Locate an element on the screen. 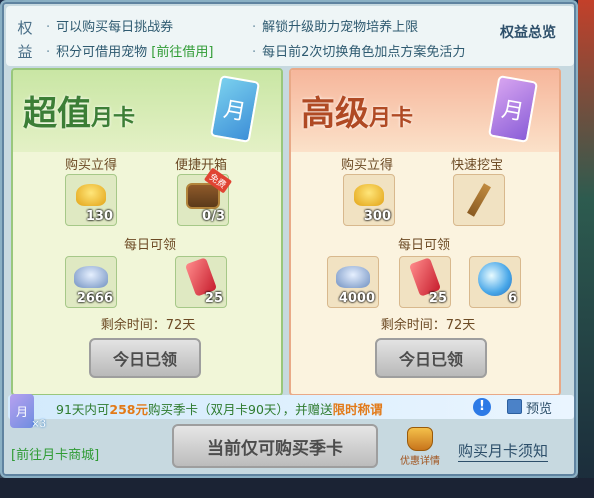 The image size is (594, 498). discount-details-label: 优惠详情 is located at coordinates (420, 461).